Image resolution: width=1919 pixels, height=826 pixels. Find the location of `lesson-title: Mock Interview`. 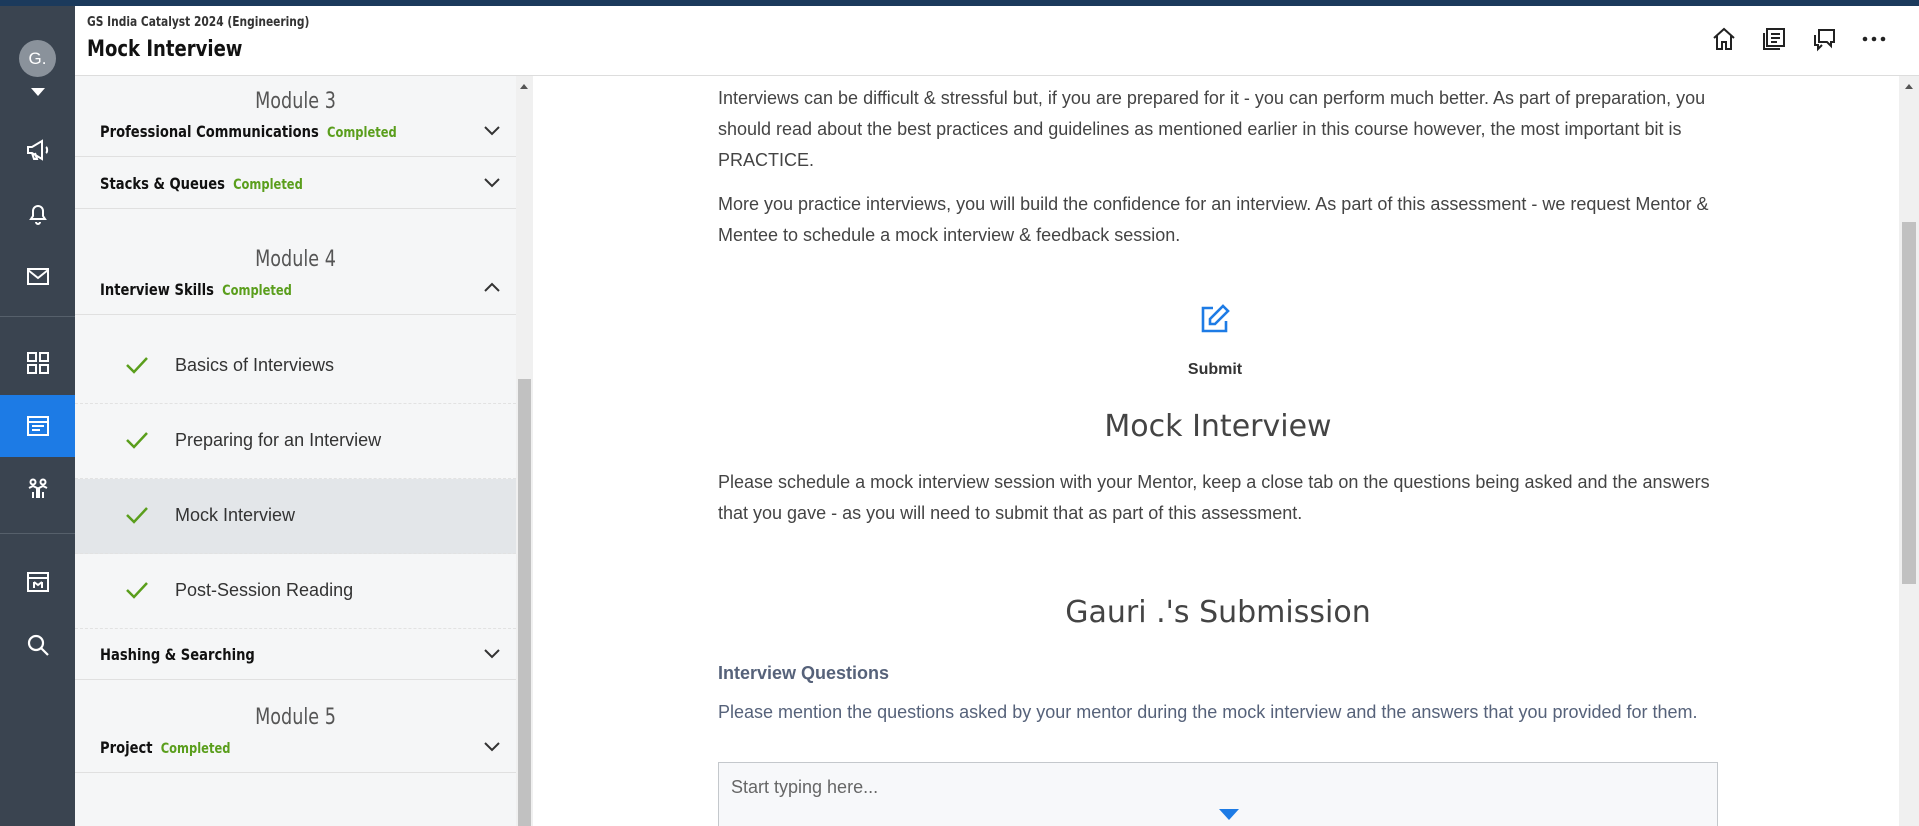

lesson-title: Mock Interview is located at coordinates (235, 515).